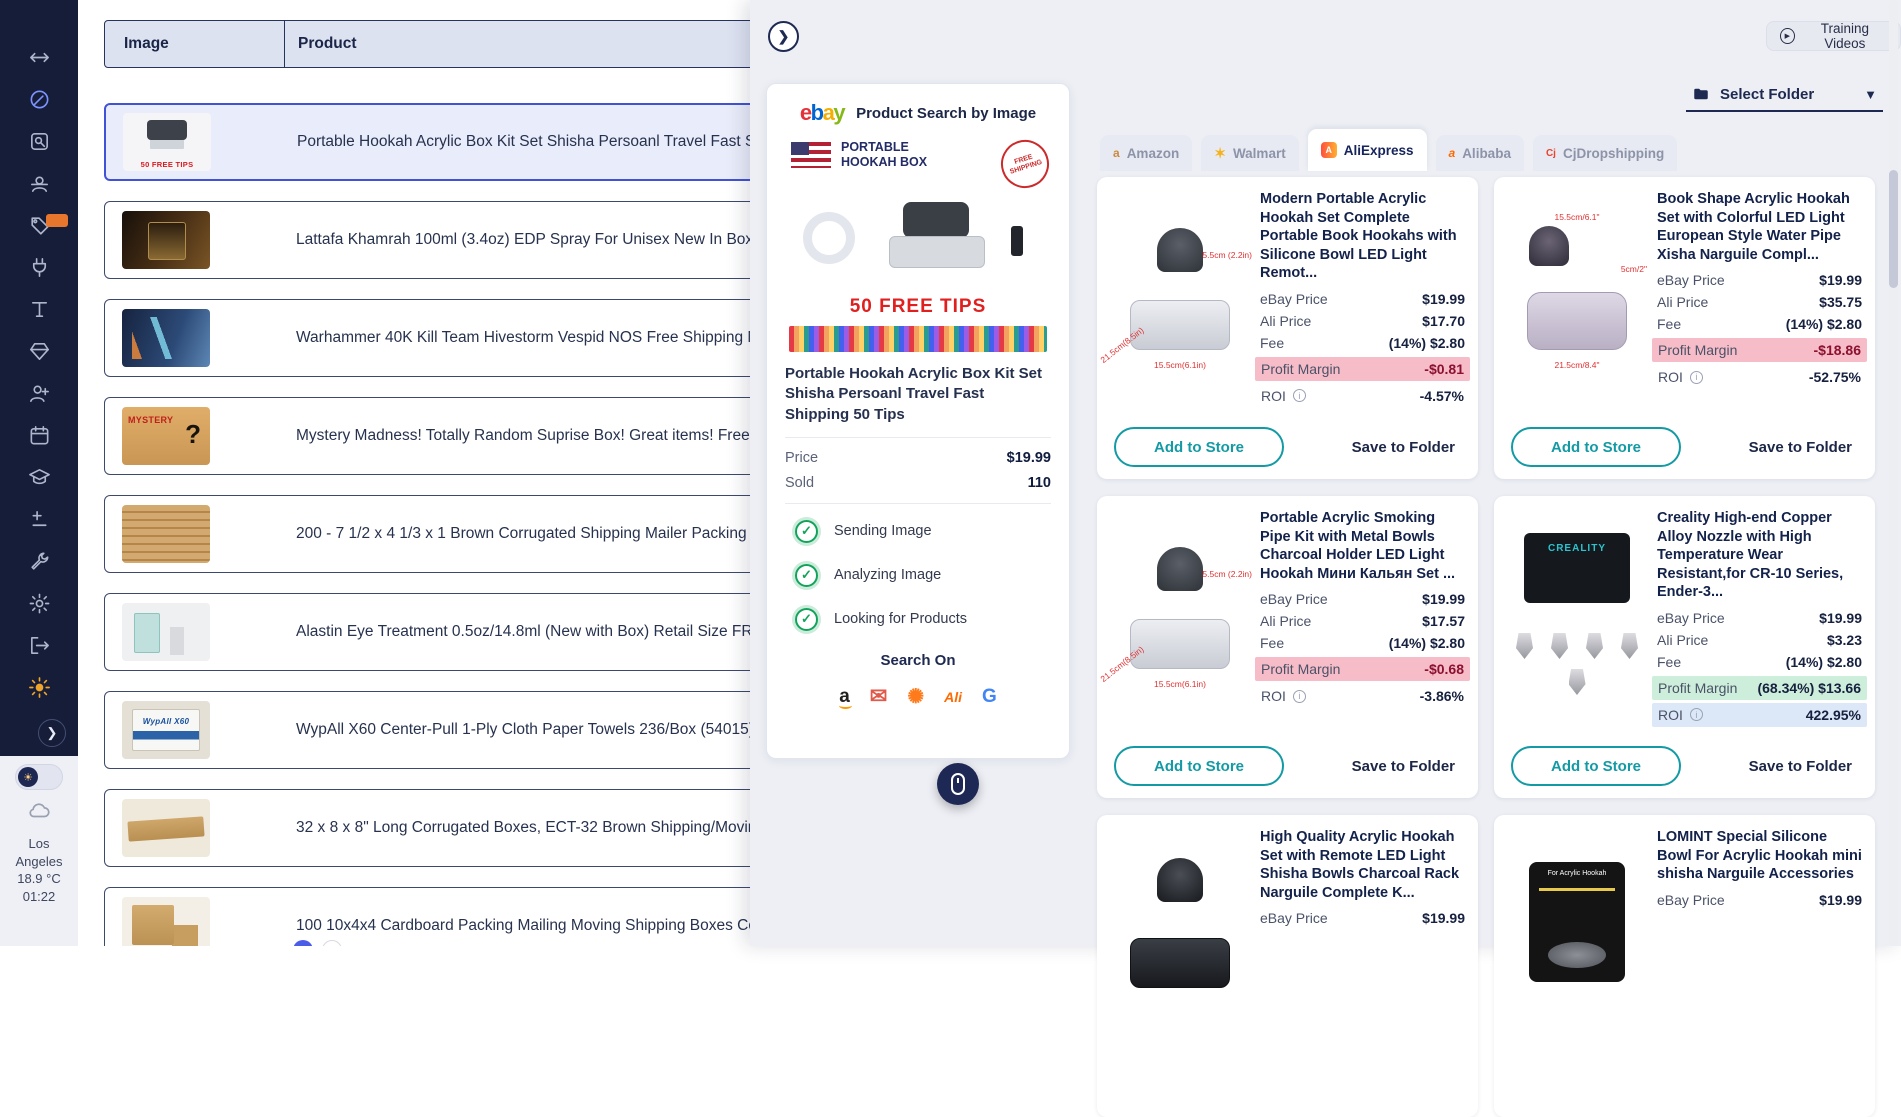 This screenshot has width=1901, height=1117. Describe the element at coordinates (52, 733) in the screenshot. I see `sidebar-expand-chevron-icon: ❯` at that location.